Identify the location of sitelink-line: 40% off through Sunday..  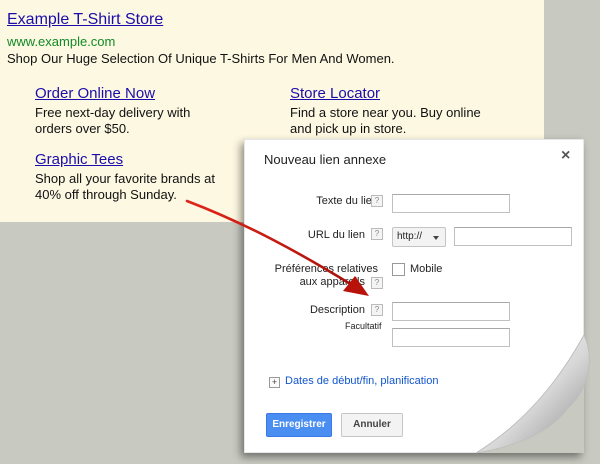
(106, 194).